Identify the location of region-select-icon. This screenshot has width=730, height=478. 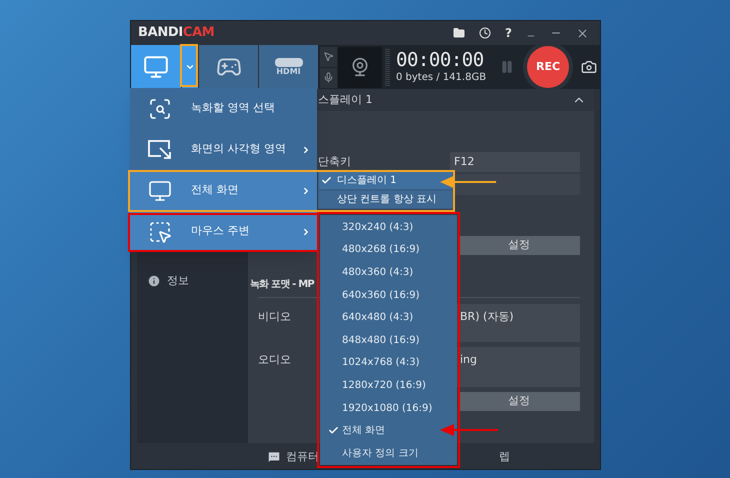
(160, 108).